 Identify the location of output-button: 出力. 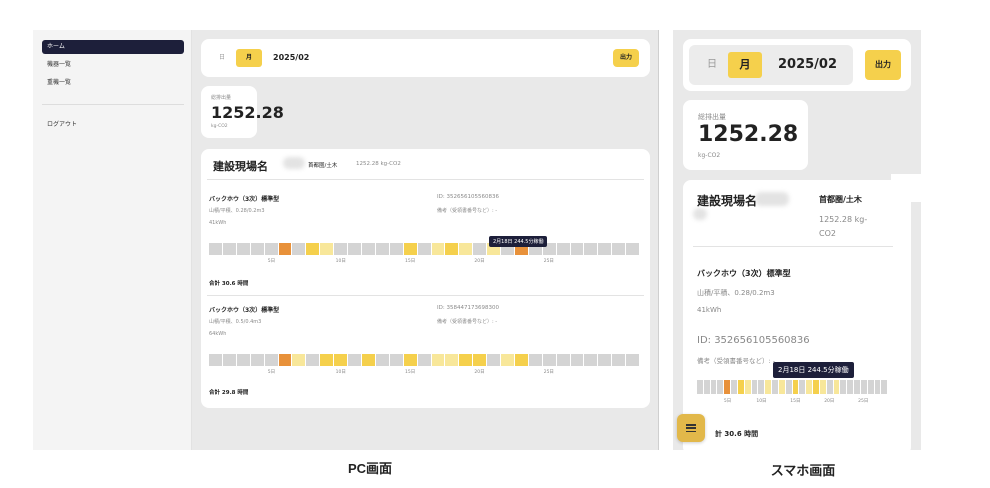
(626, 58).